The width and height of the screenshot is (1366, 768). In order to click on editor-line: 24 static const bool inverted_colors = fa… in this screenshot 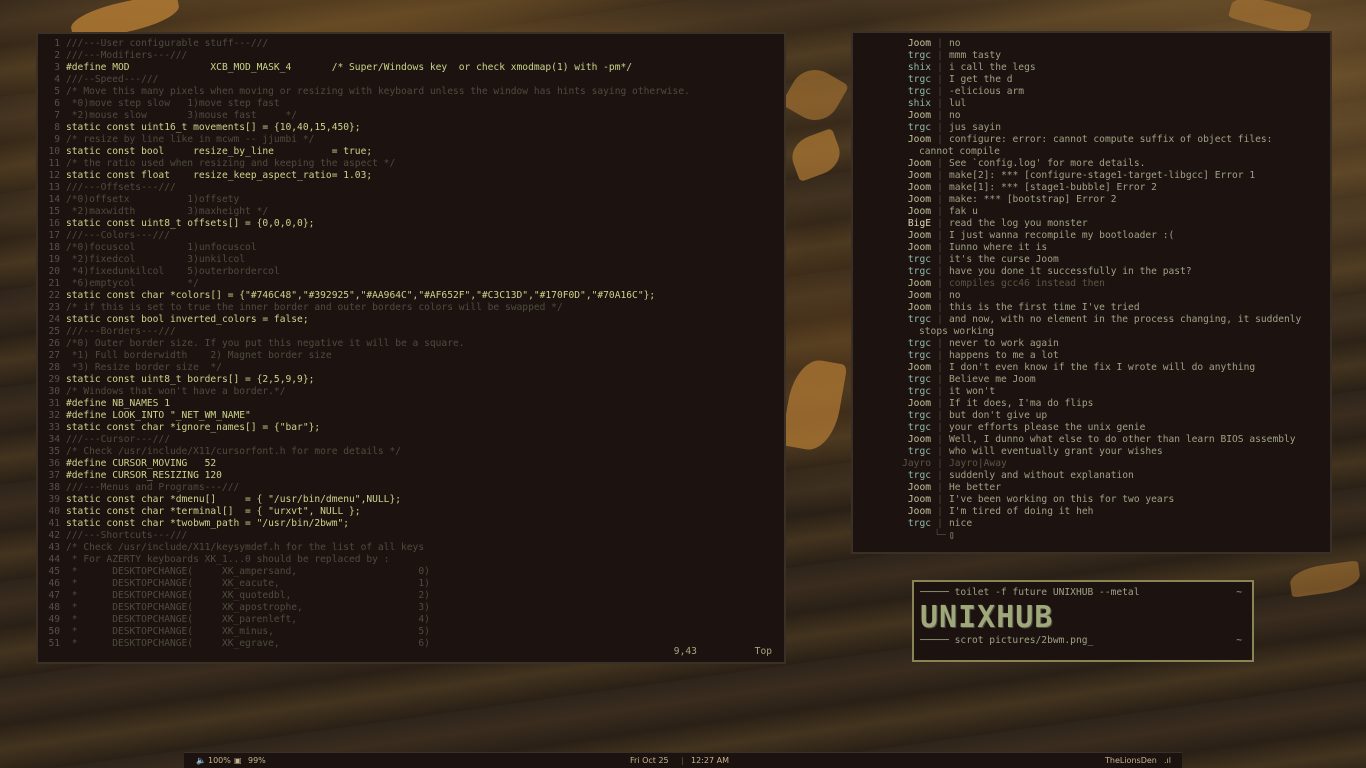, I will do `click(412, 320)`.